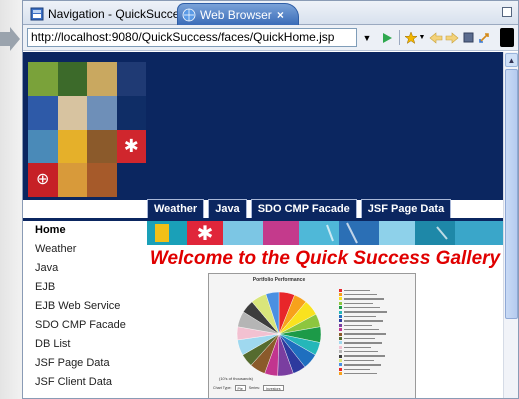 The width and height of the screenshot is (519, 399). Describe the element at coordinates (436, 37) in the screenshot. I see `back-icon` at that location.